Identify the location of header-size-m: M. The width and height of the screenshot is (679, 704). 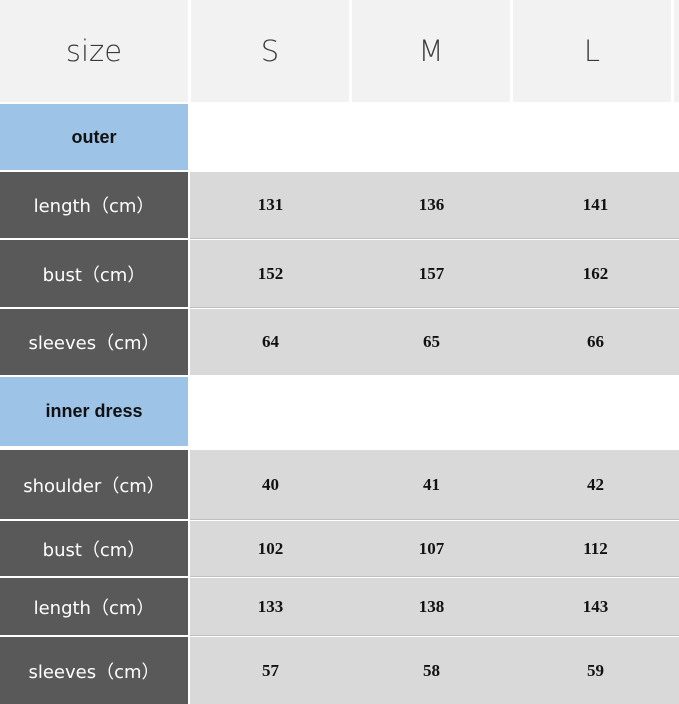
(431, 51).